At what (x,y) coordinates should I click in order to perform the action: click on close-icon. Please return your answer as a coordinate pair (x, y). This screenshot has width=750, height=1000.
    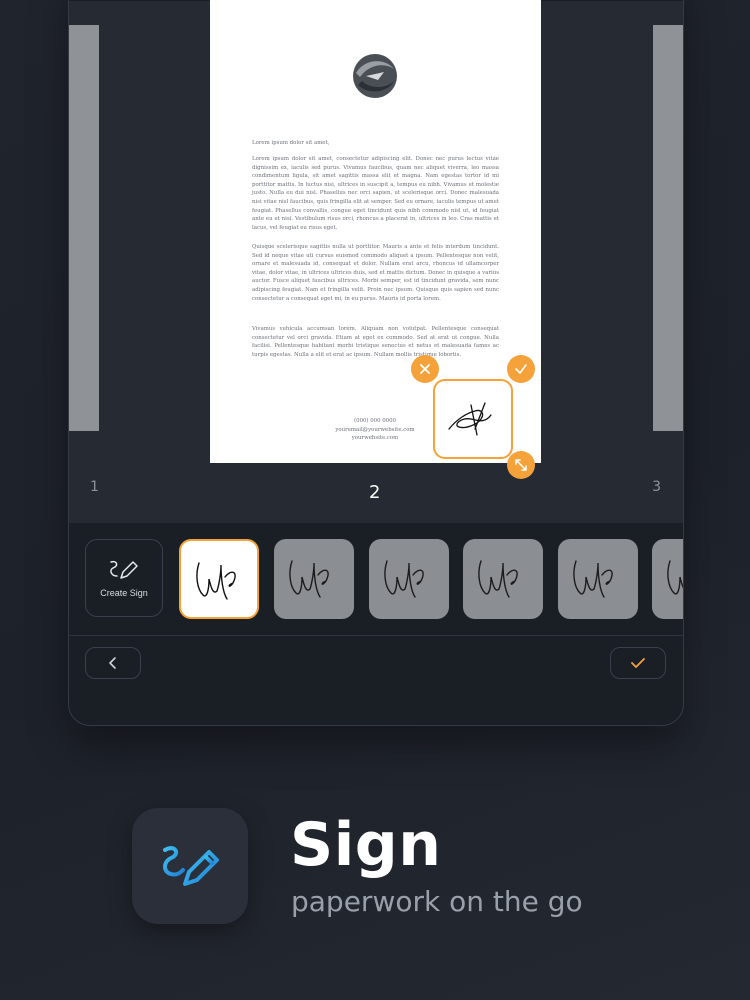
    Looking at the image, I should click on (425, 369).